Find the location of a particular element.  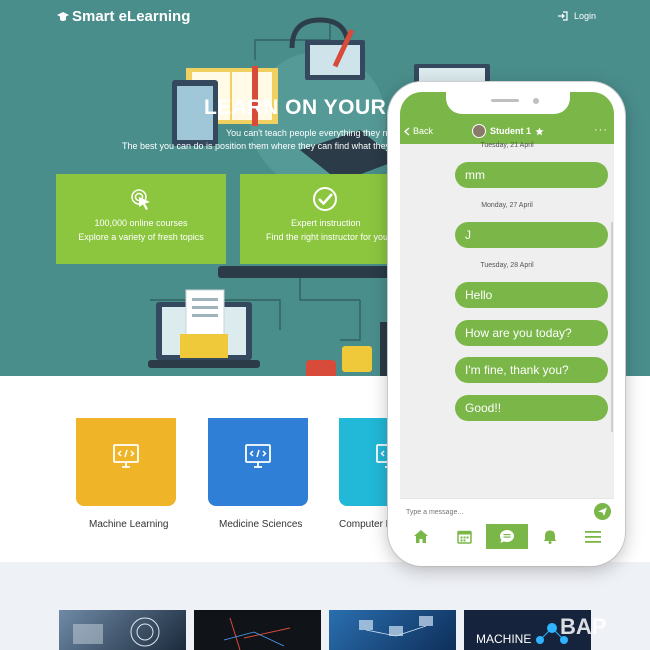

message-date-partial: Tuesday, 21 April is located at coordinates (507, 145).